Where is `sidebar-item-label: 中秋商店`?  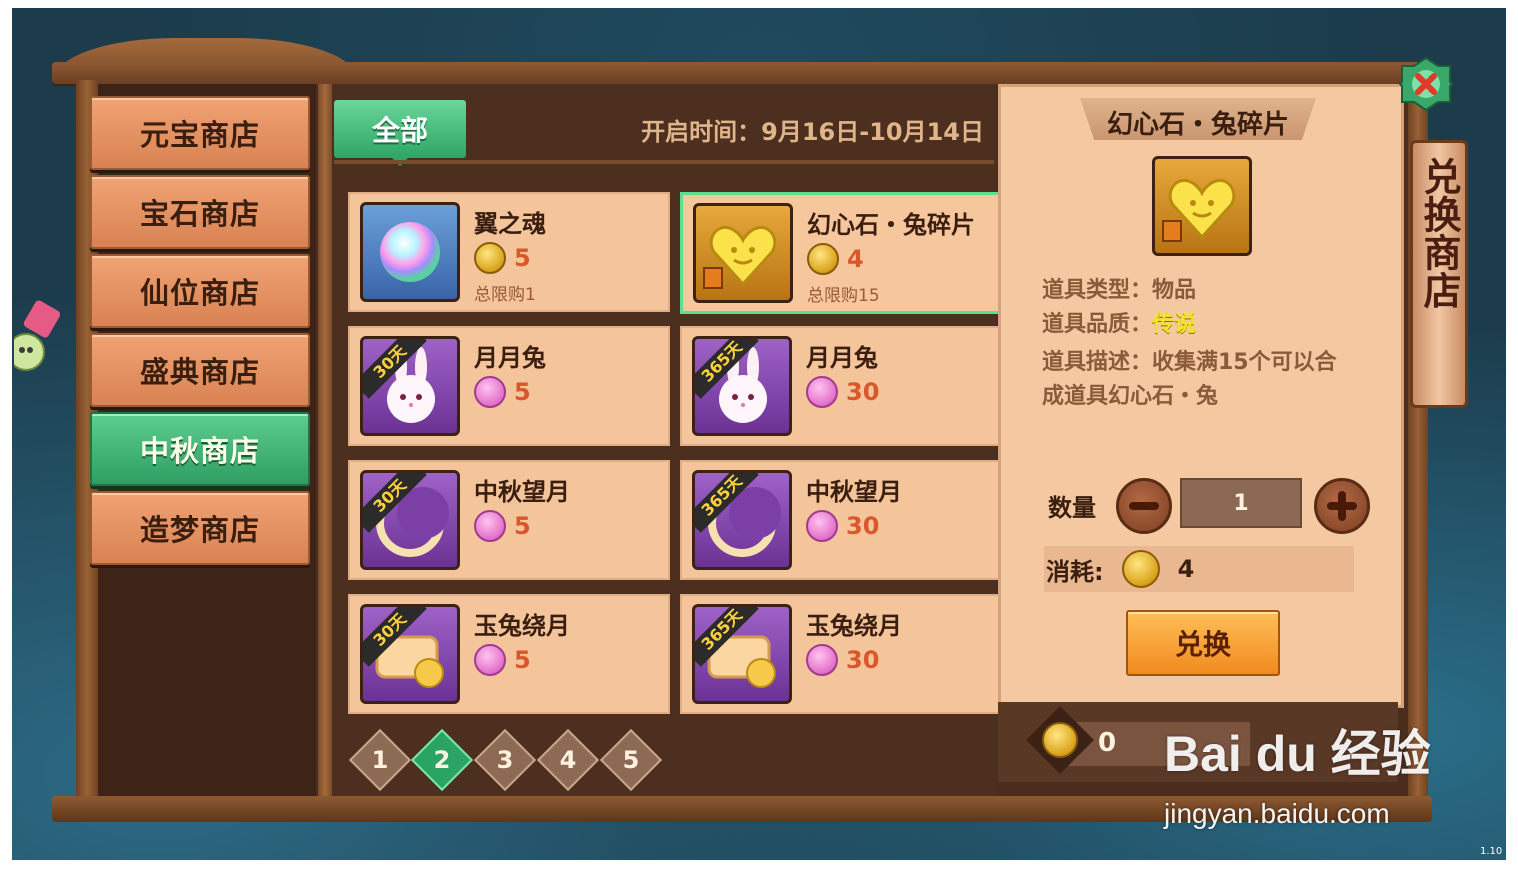
sidebar-item-label: 中秋商店 is located at coordinates (199, 451).